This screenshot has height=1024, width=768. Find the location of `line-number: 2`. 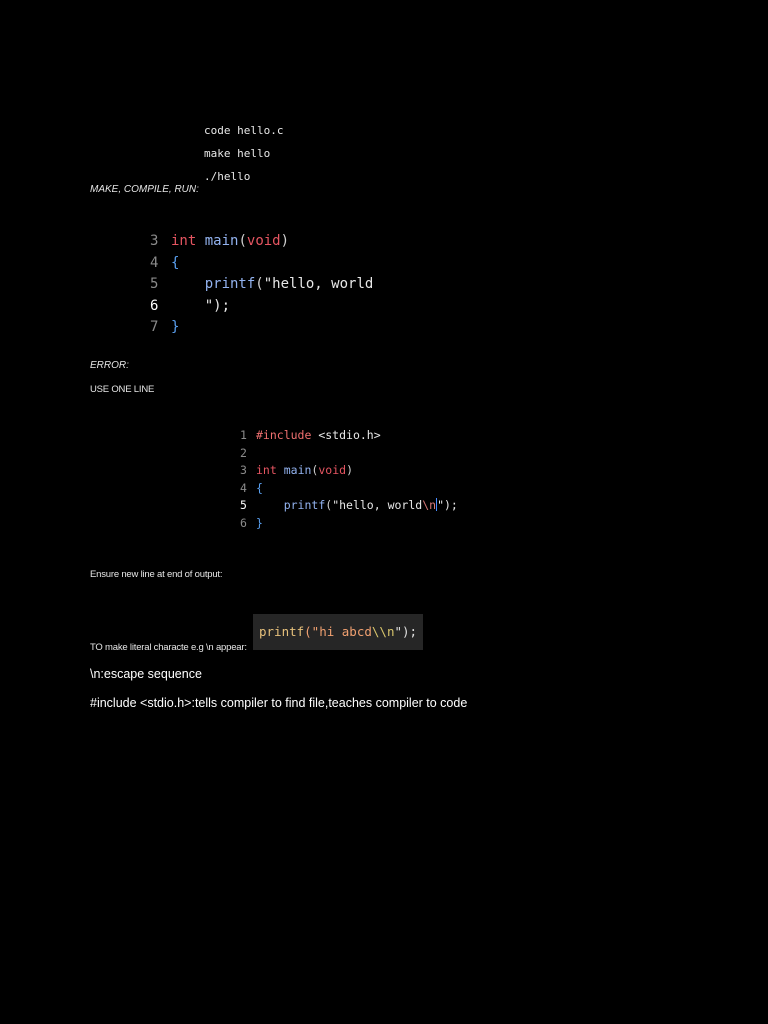

line-number: 2 is located at coordinates (243, 452).